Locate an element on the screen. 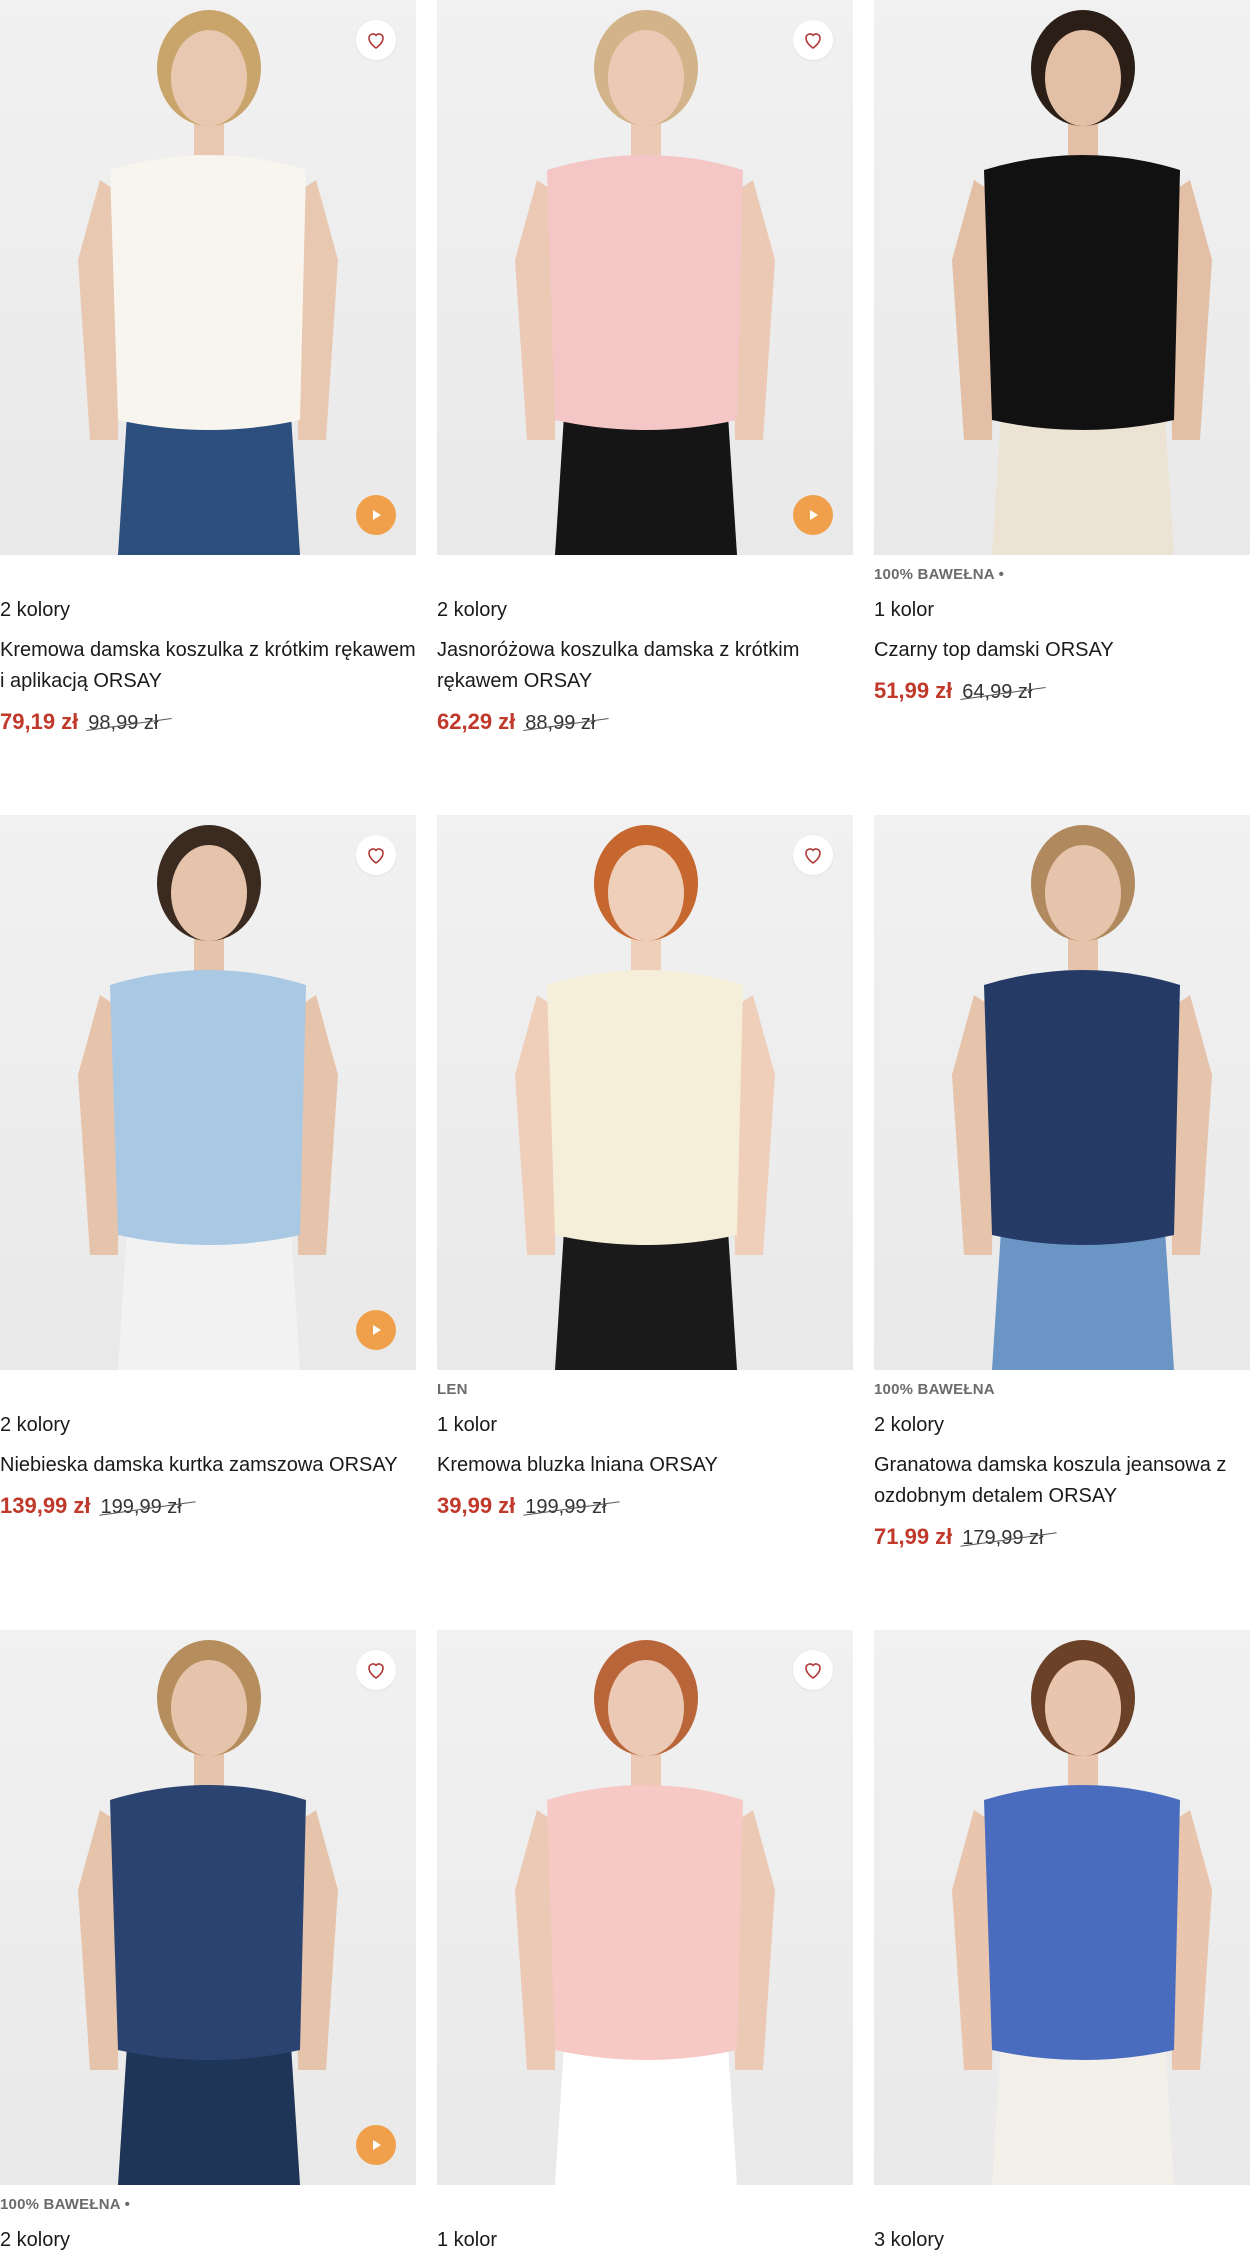 The height and width of the screenshot is (2257, 1250). sale-price: 79,19 zł is located at coordinates (39, 721).